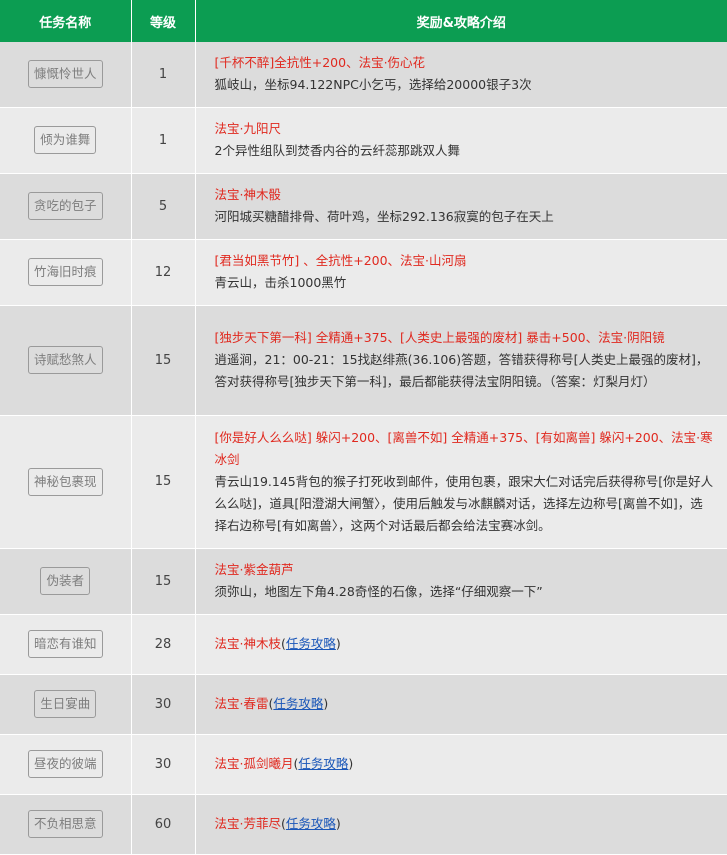  Describe the element at coordinates (65, 824) in the screenshot. I see `quest-name-badge: 不负相思意` at that location.